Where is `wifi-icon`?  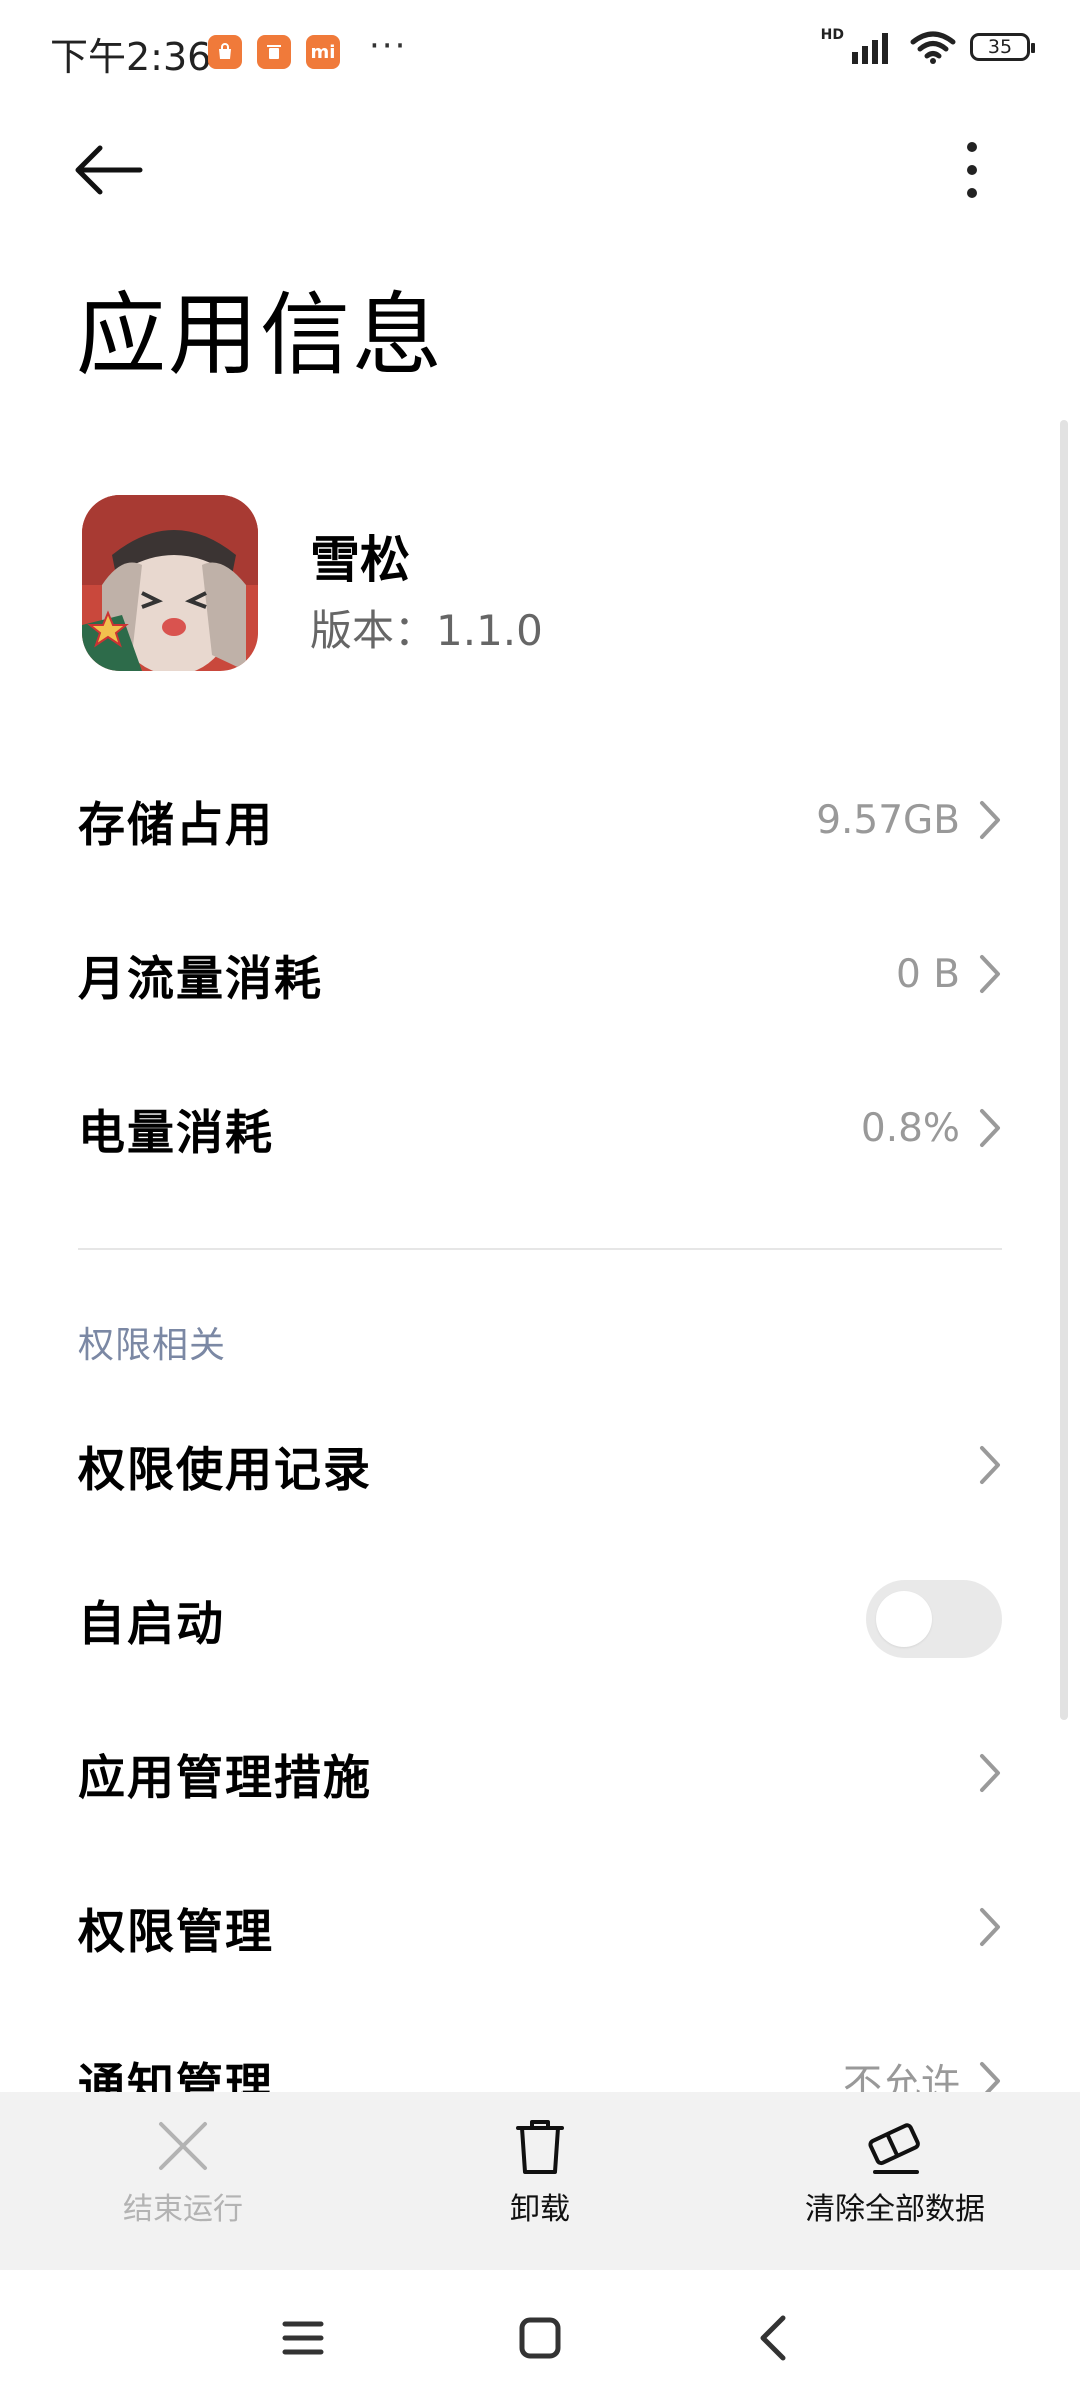
wifi-icon is located at coordinates (933, 47).